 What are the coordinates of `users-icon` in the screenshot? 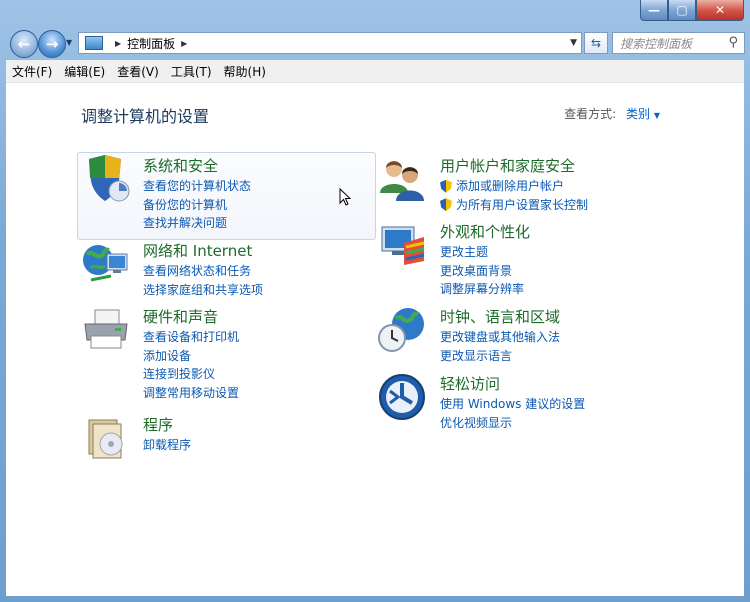 It's located at (402, 181).